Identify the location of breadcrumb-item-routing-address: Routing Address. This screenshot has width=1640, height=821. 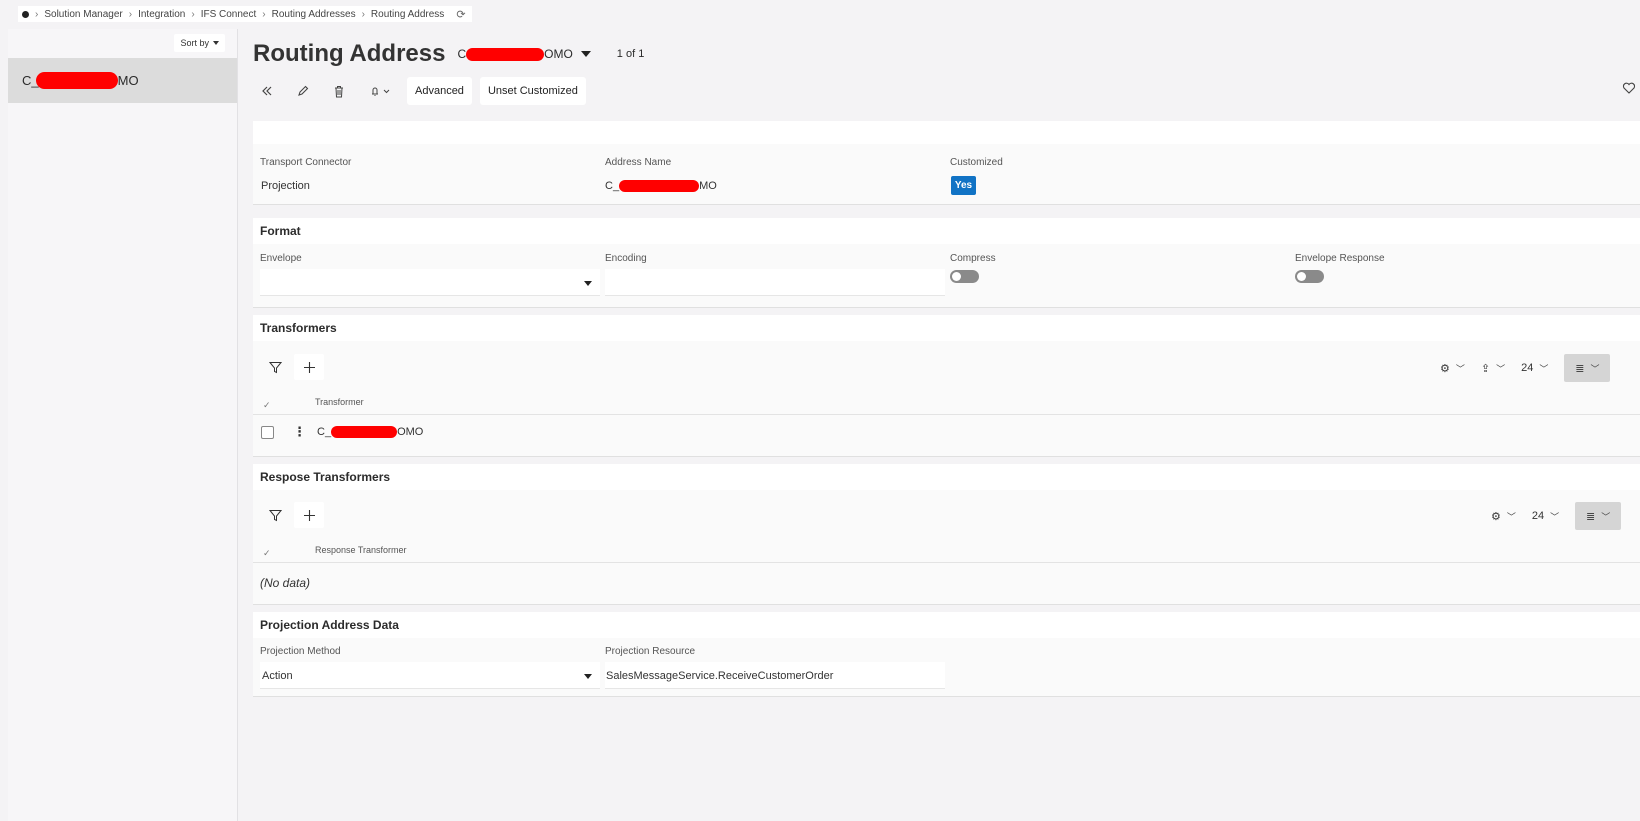
(407, 14).